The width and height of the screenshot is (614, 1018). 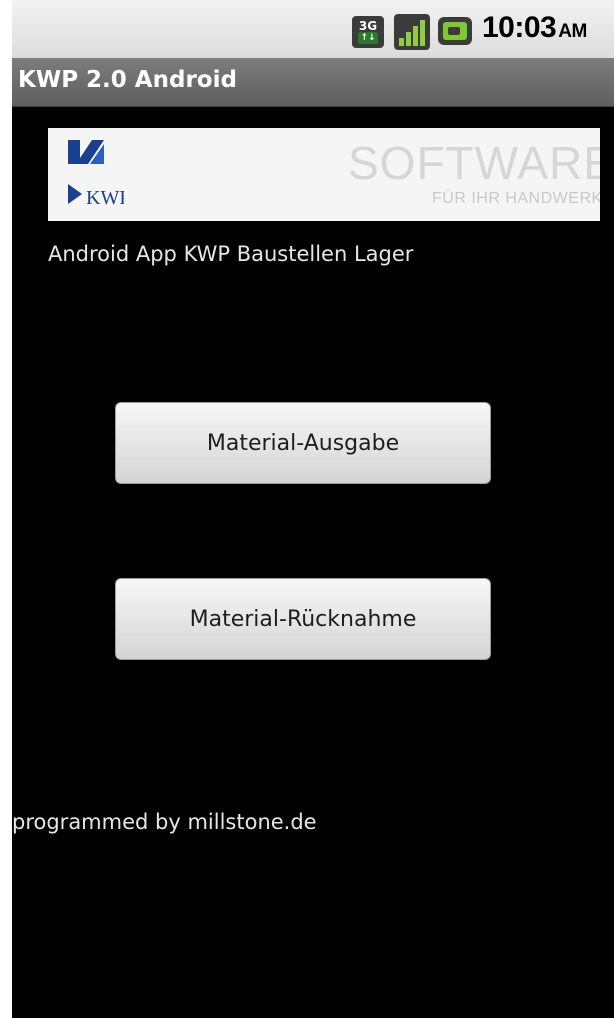 I want to click on kwp-logo-text: KWP, so click(x=105, y=198).